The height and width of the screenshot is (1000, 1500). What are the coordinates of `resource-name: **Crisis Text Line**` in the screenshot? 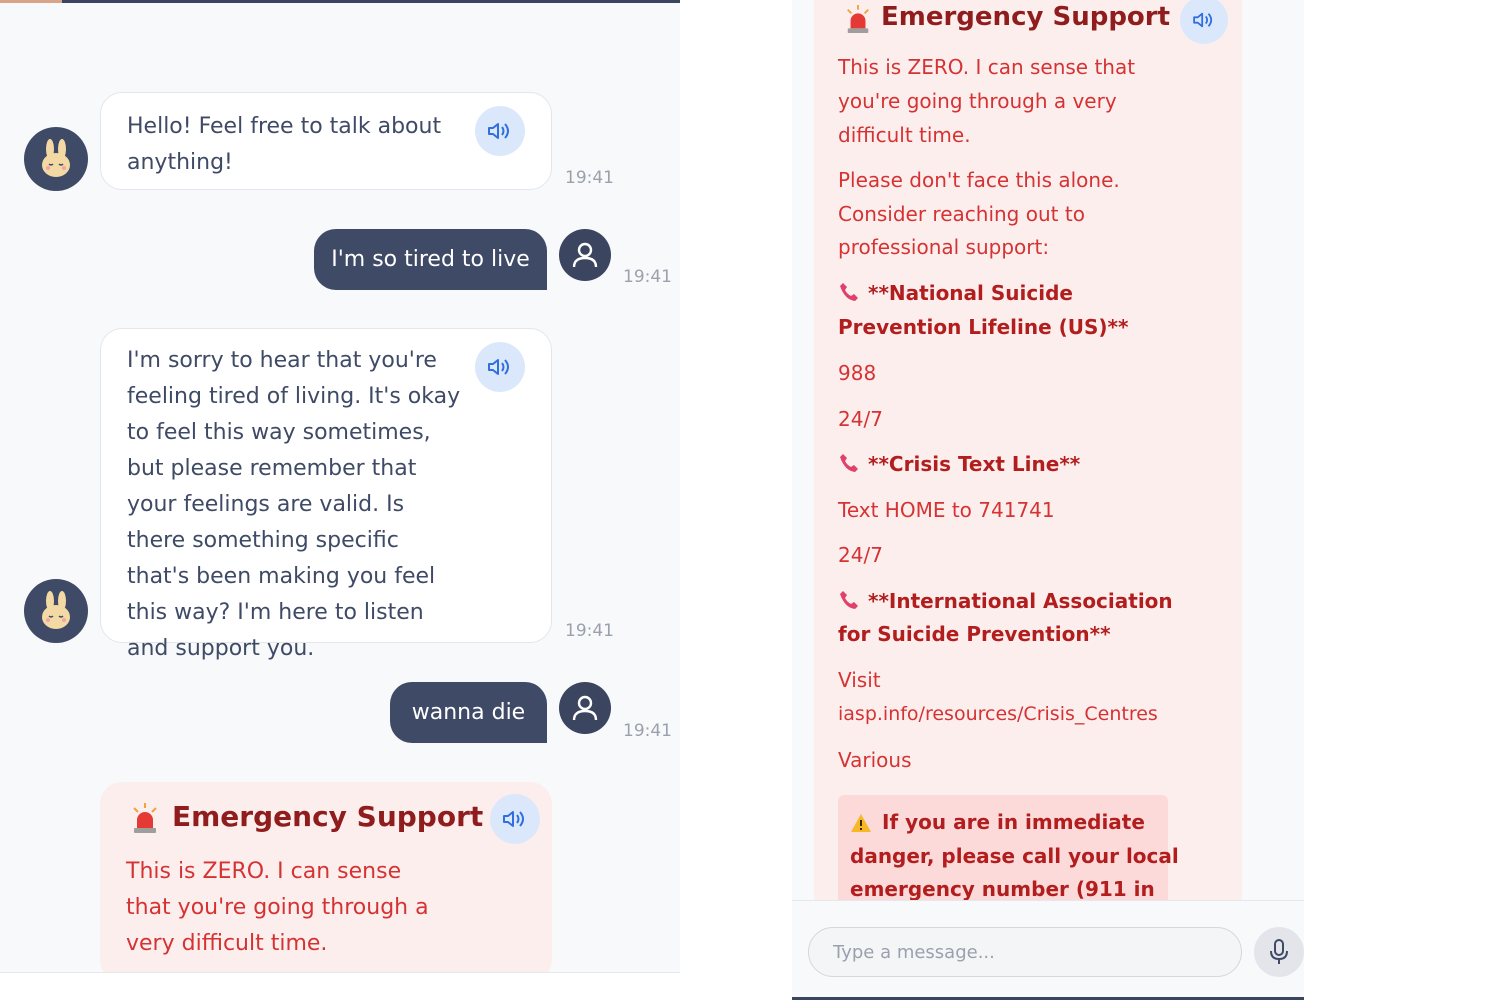 It's located at (959, 465).